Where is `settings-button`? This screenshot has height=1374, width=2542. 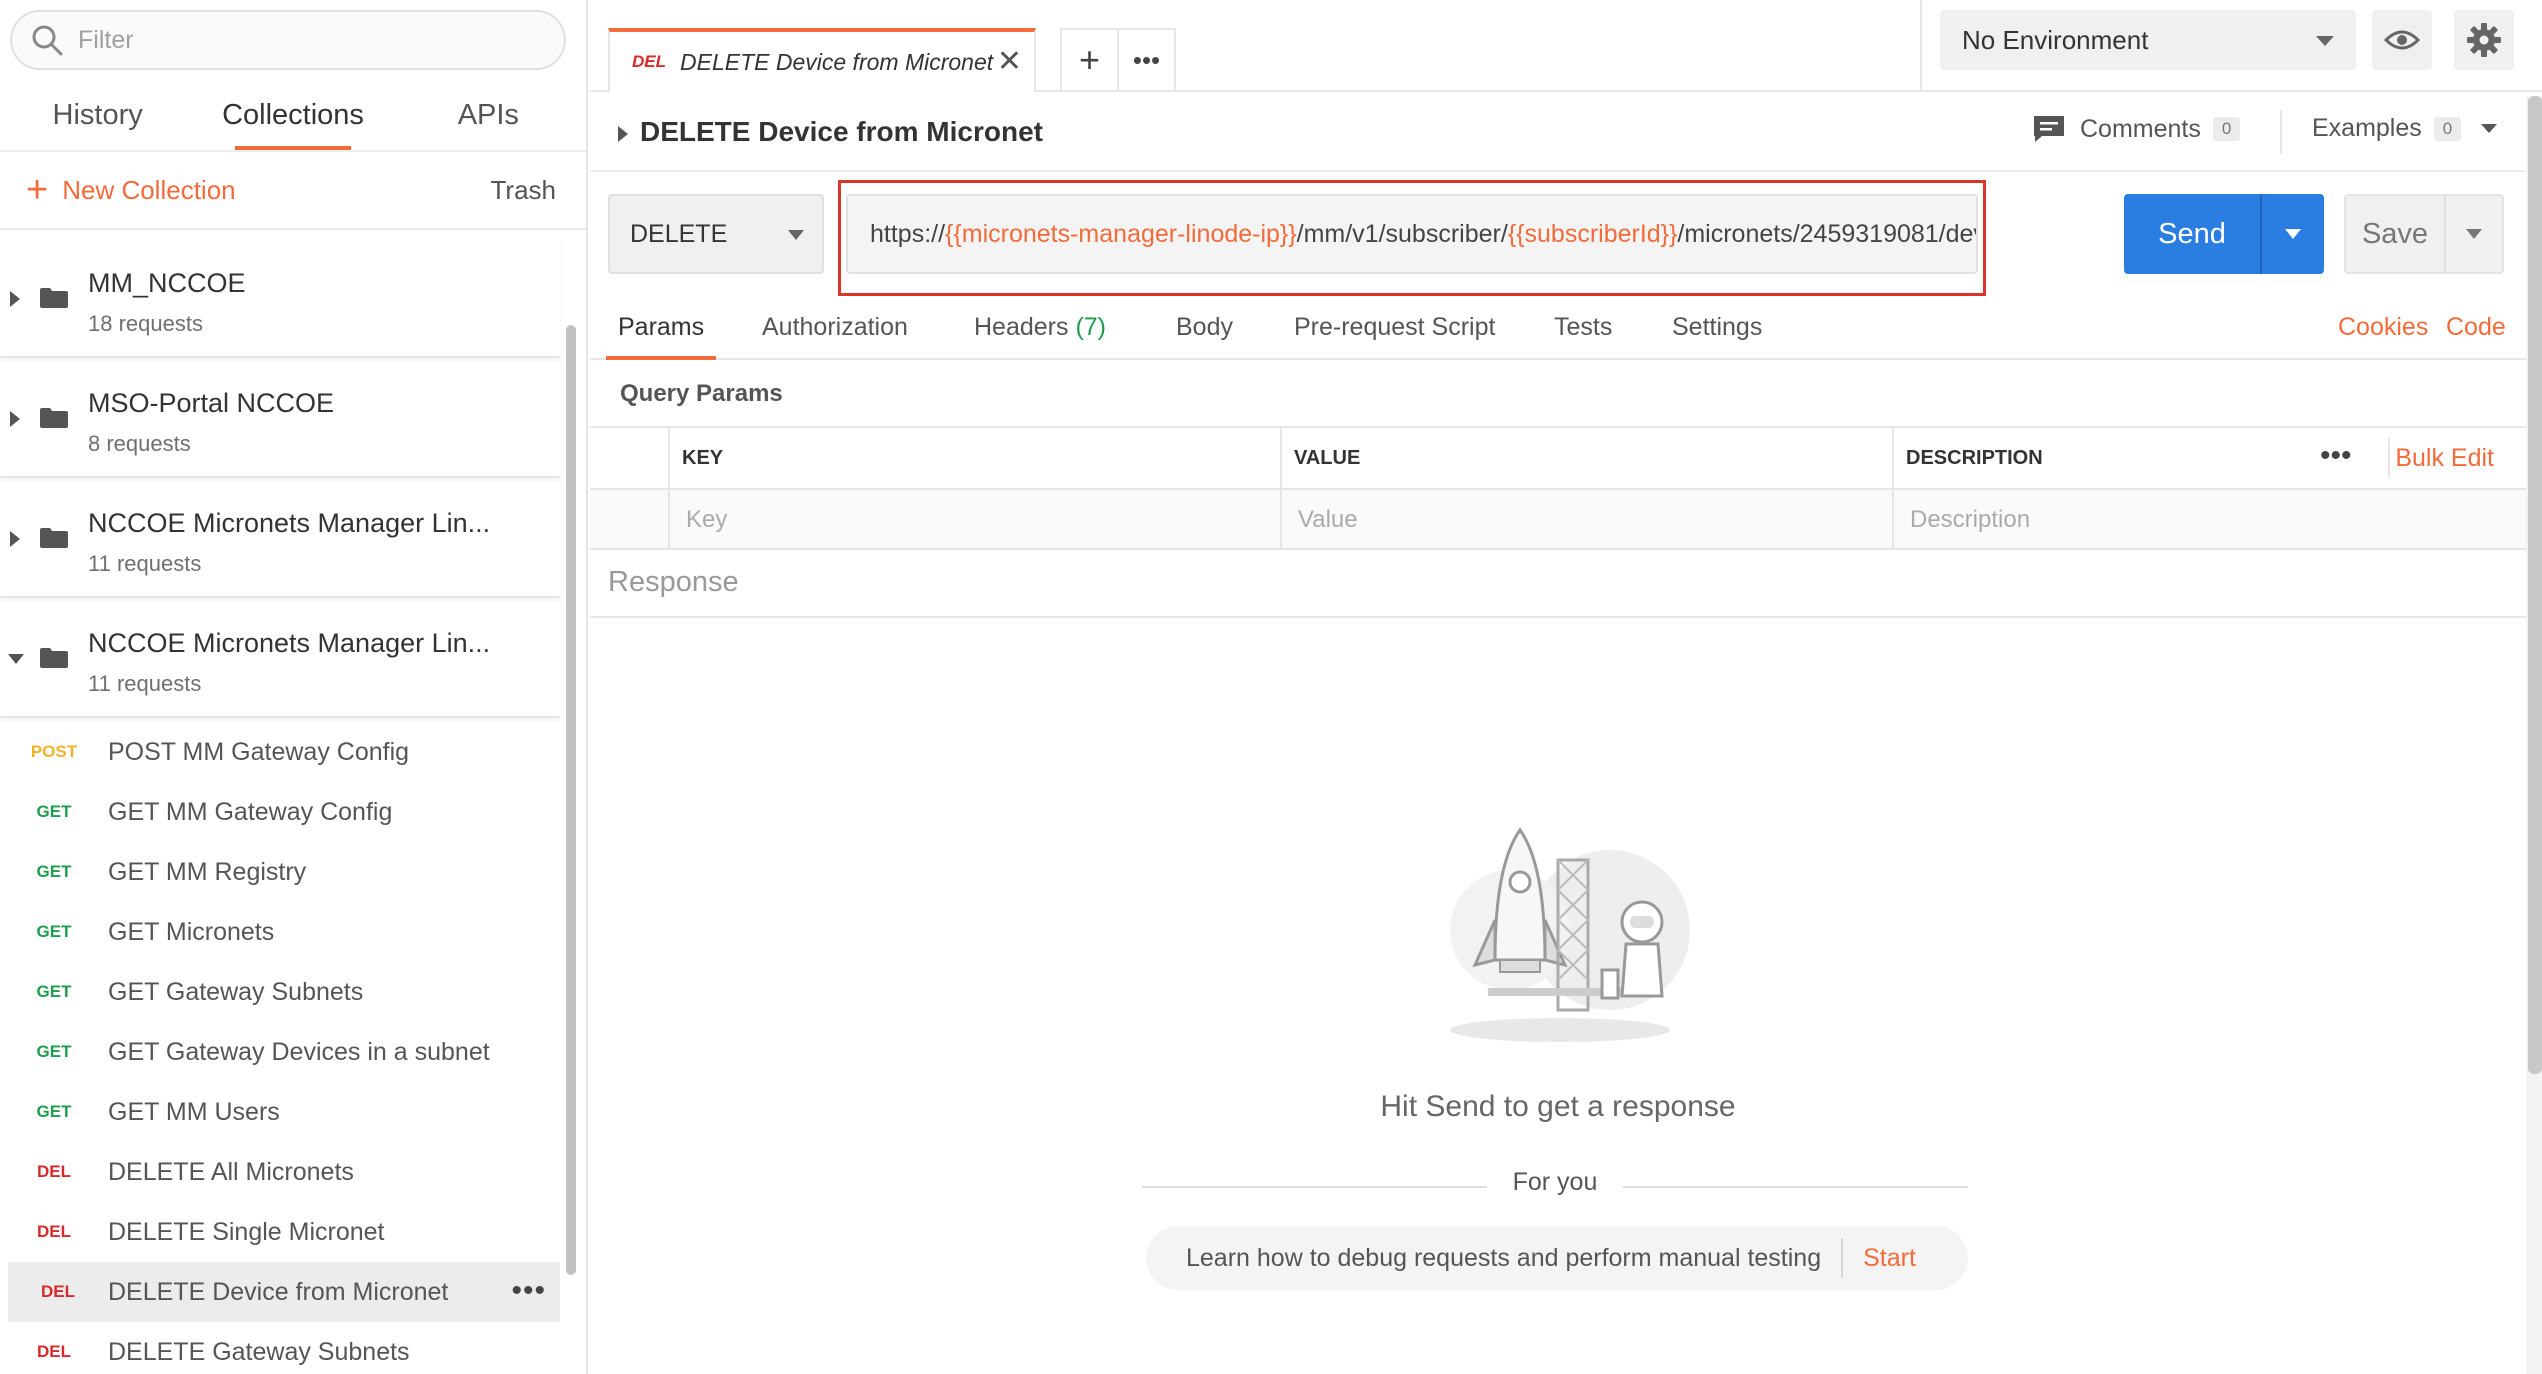 settings-button is located at coordinates (2484, 40).